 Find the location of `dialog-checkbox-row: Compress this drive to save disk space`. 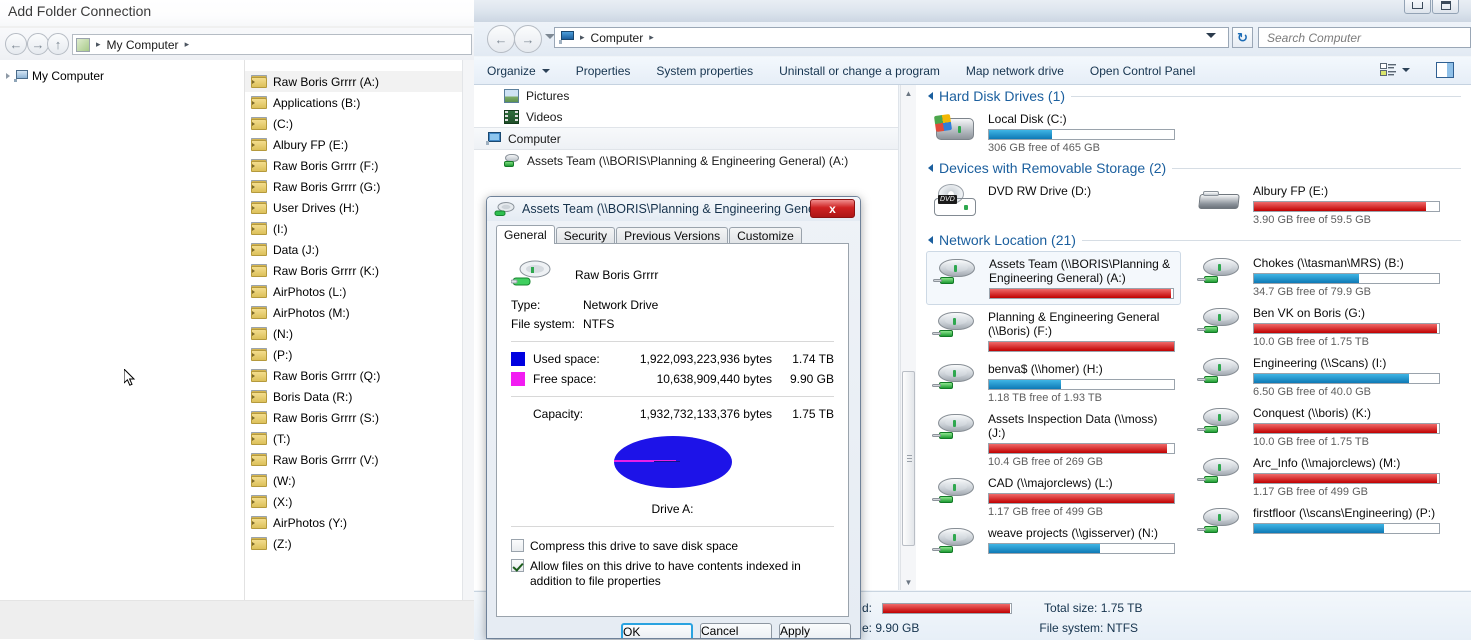

dialog-checkbox-row: Compress this drive to save disk space is located at coordinates (672, 546).